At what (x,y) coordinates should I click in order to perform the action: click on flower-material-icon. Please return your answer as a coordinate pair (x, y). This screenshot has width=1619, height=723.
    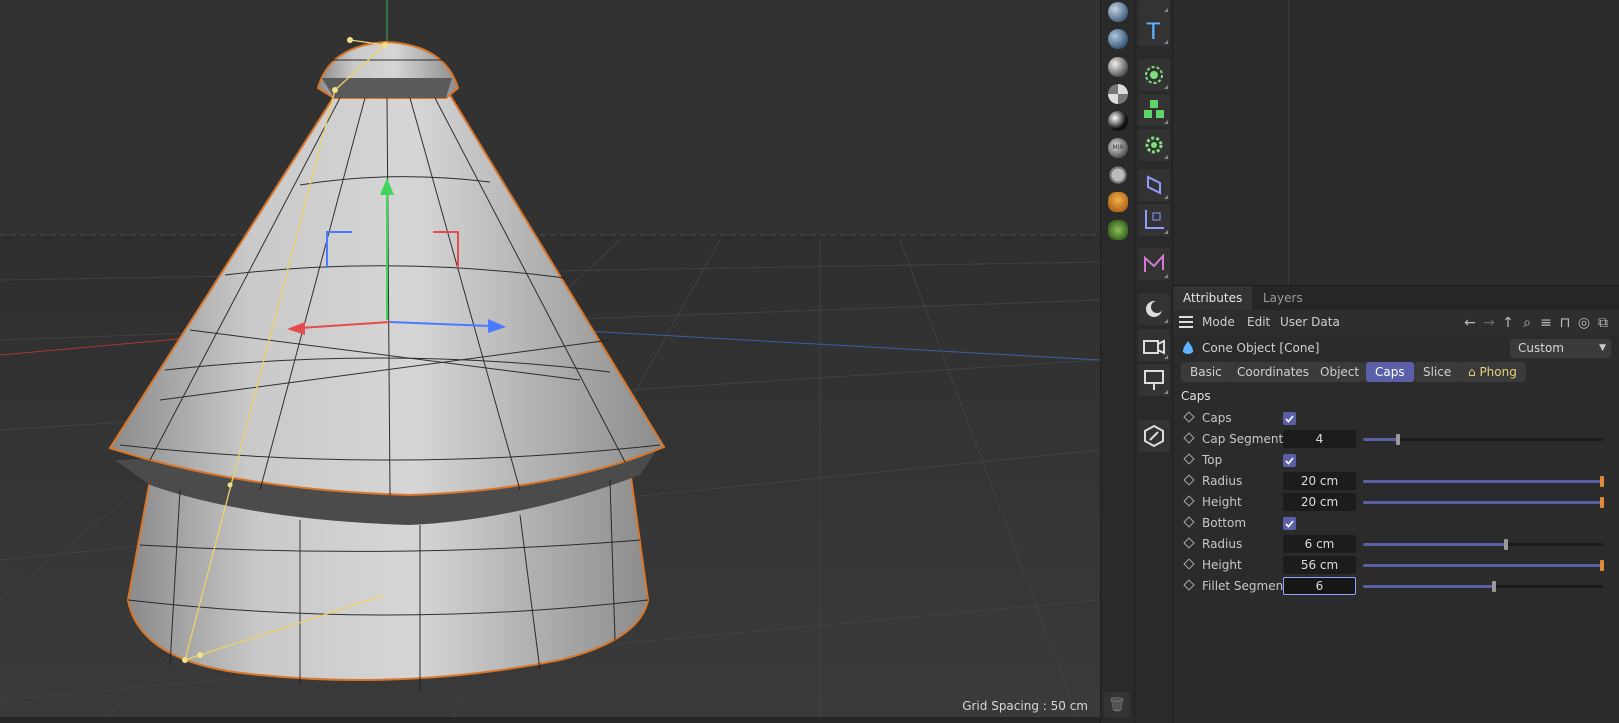
    Looking at the image, I should click on (1118, 202).